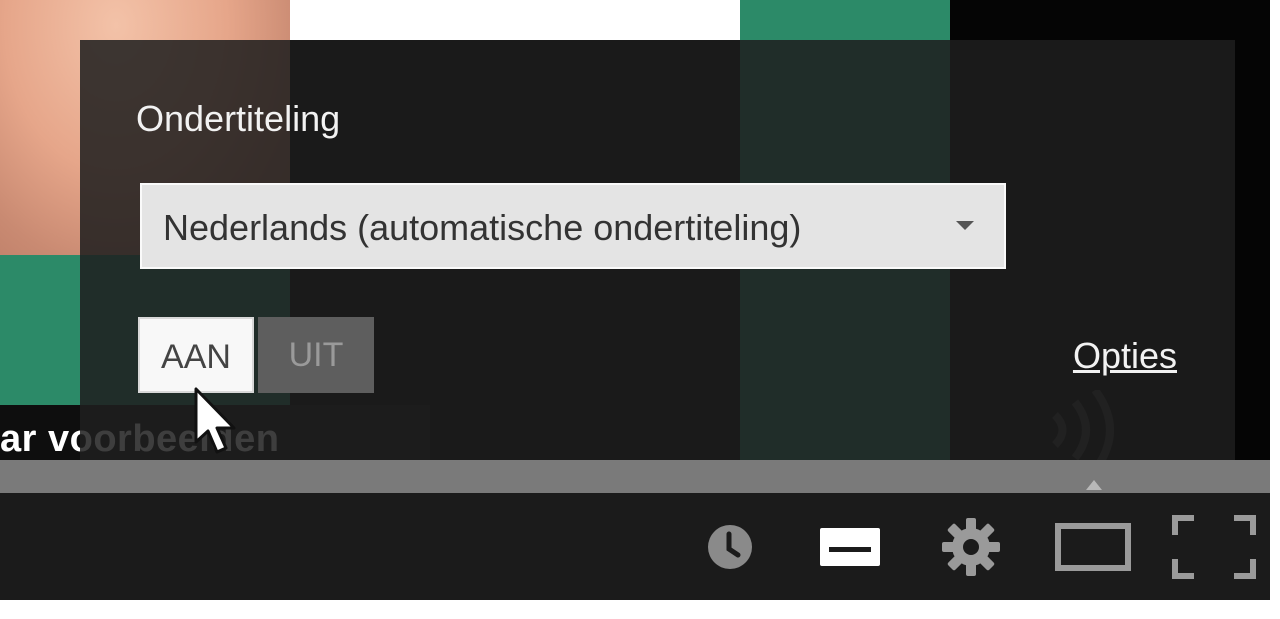 The image size is (1280, 619). I want to click on window-edge, so click(1275, 300).